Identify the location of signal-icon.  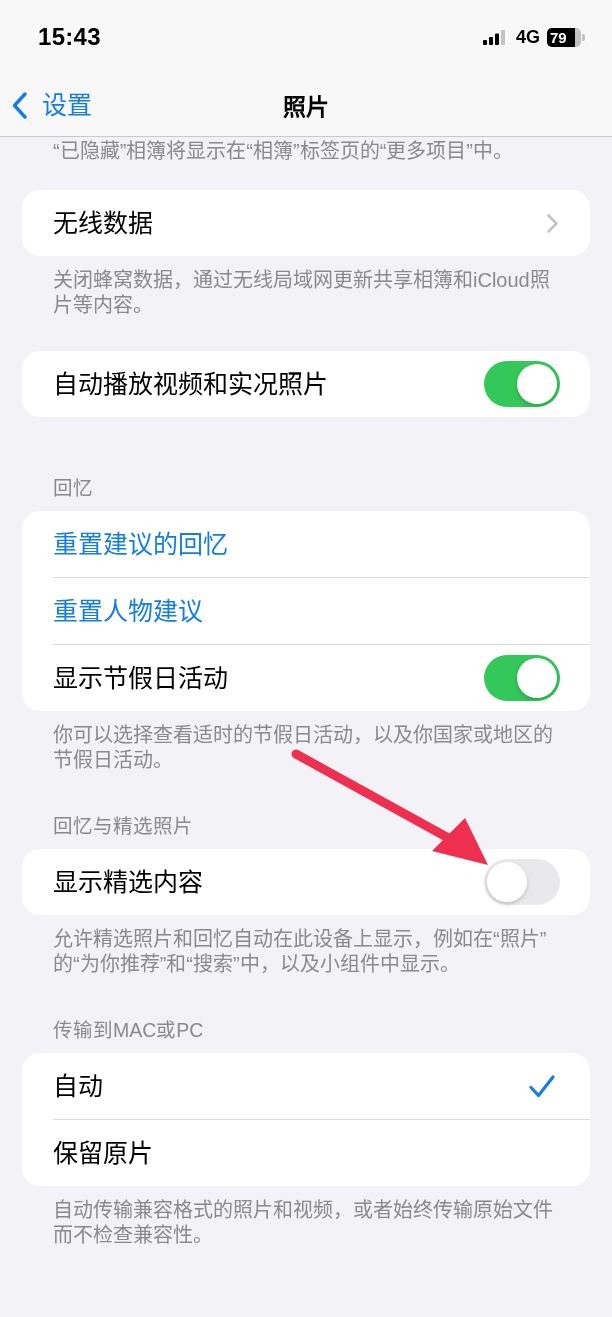
(494, 37).